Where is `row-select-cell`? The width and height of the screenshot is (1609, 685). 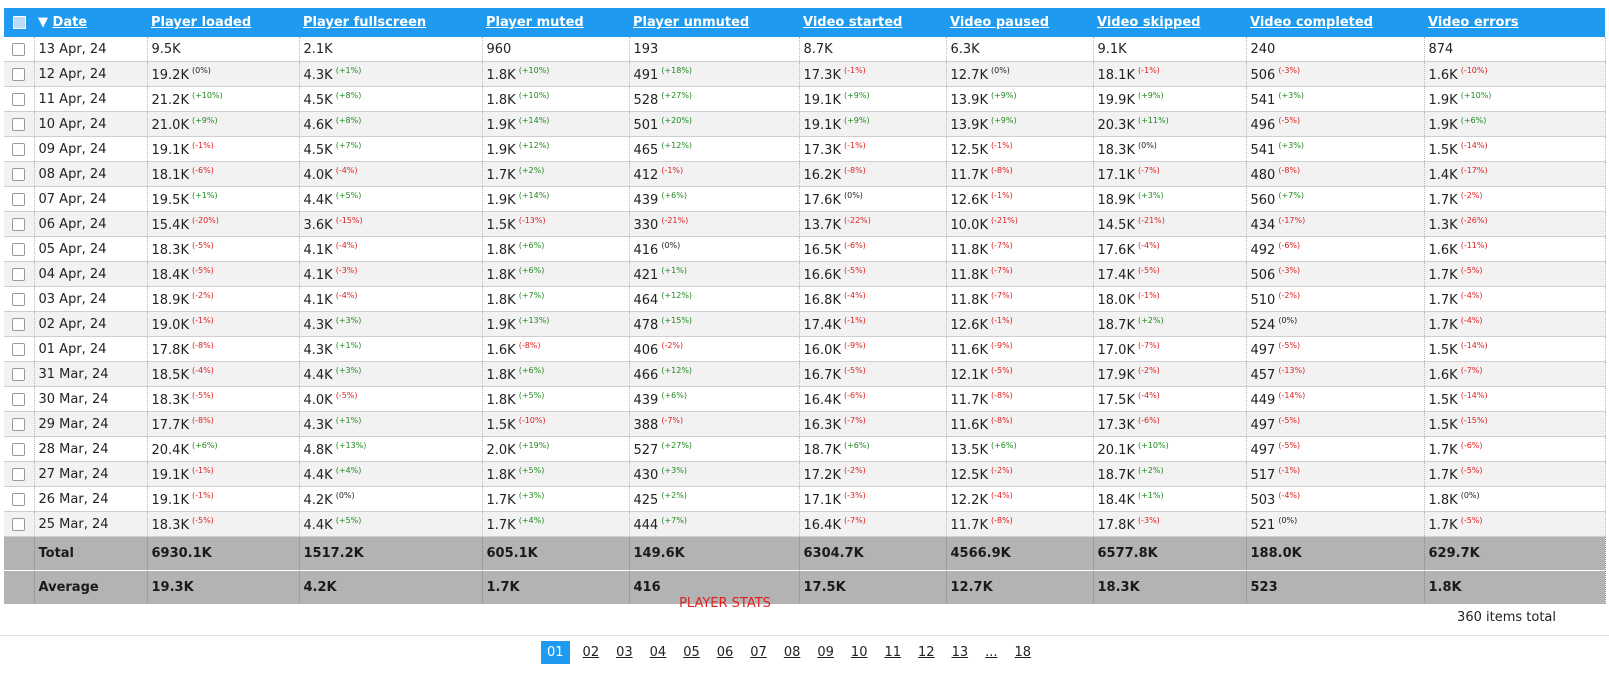
row-select-cell is located at coordinates (19, 174).